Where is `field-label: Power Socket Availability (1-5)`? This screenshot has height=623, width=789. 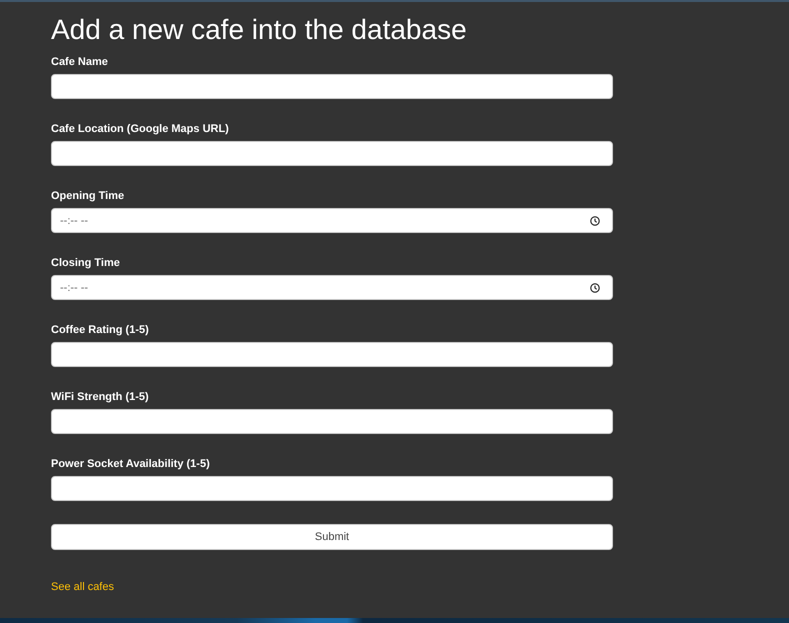
field-label: Power Socket Availability (1-5) is located at coordinates (130, 464).